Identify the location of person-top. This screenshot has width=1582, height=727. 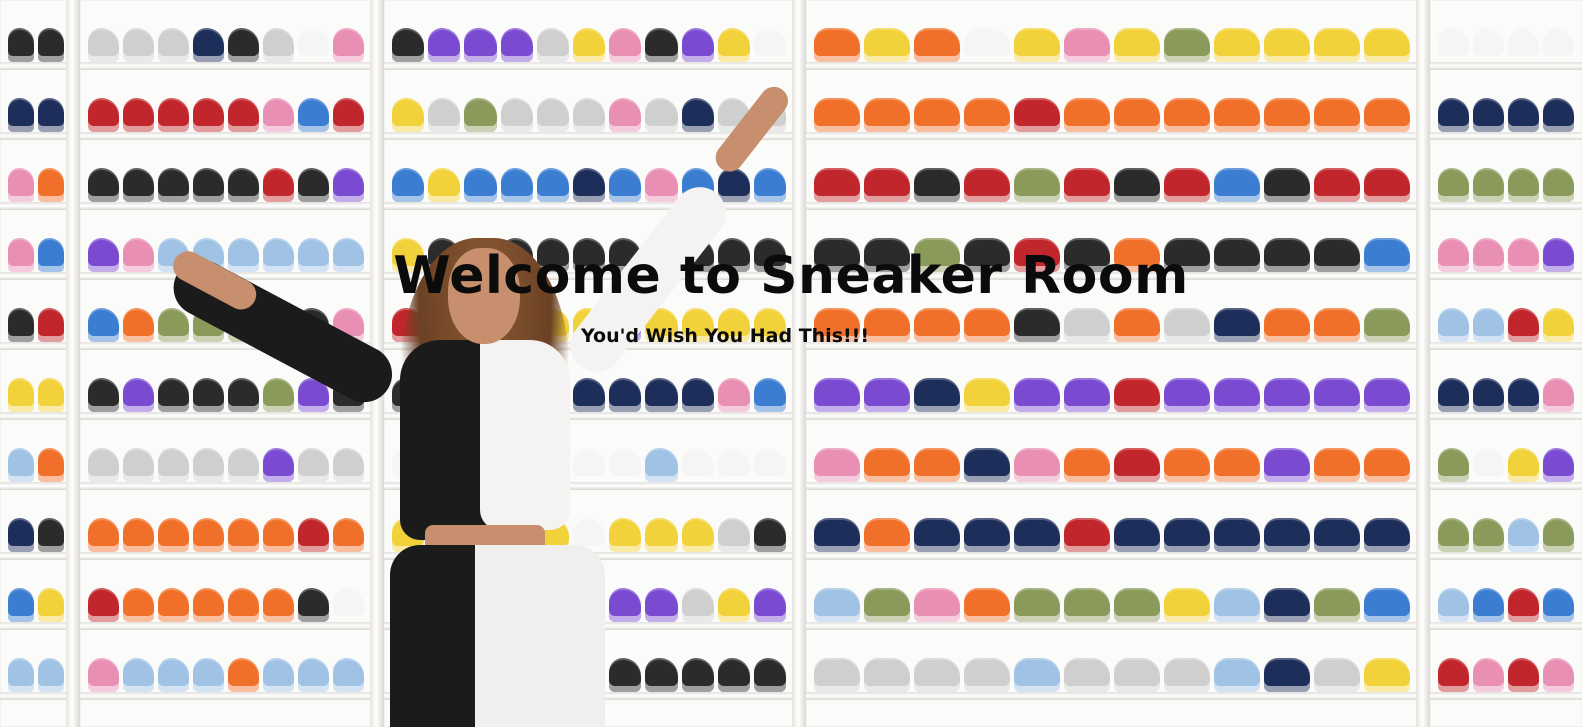
(445, 440).